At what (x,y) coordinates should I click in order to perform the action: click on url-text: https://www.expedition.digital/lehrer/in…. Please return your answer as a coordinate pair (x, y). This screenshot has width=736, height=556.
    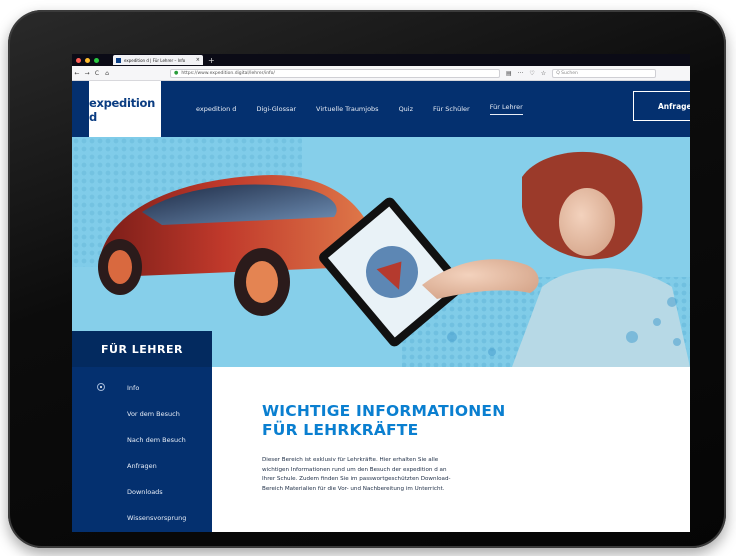
    Looking at the image, I should click on (228, 73).